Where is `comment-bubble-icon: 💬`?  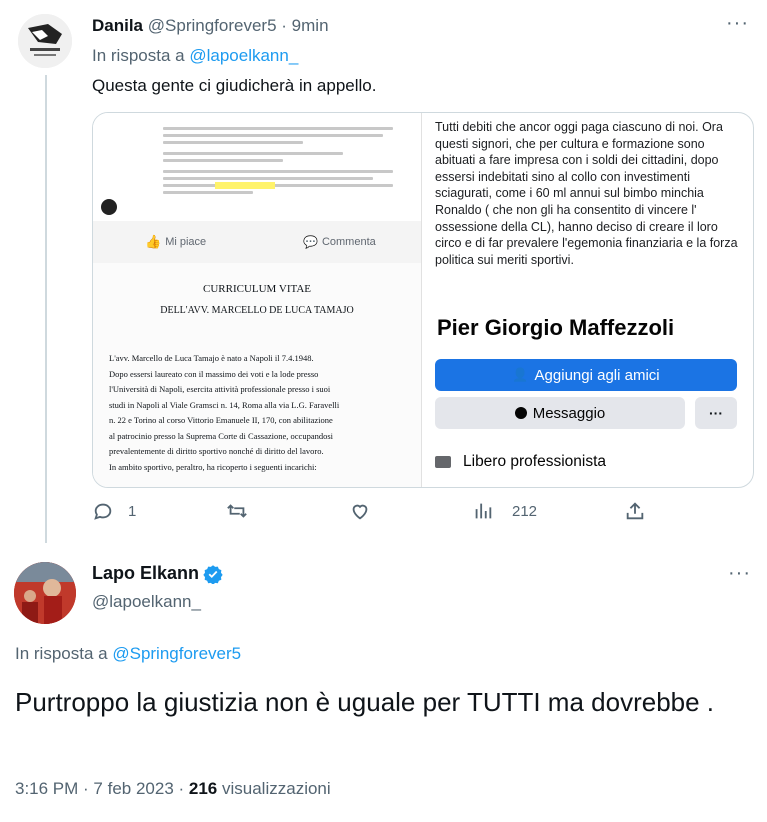 comment-bubble-icon: 💬 is located at coordinates (310, 242).